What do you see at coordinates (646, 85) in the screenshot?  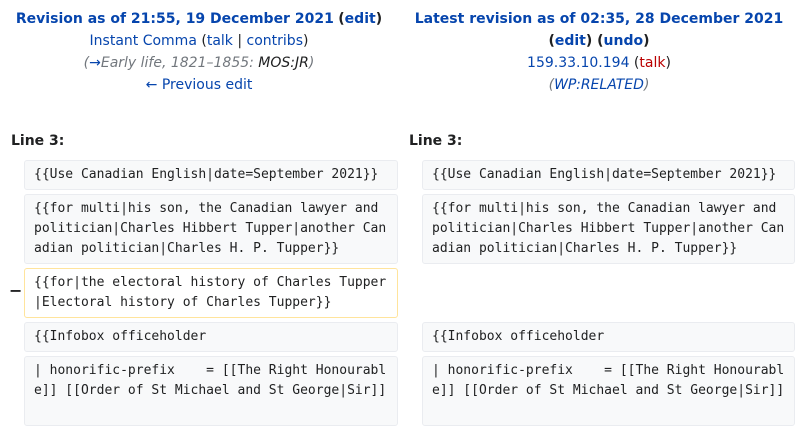 I see `new-summary-paren-close: )` at bounding box center [646, 85].